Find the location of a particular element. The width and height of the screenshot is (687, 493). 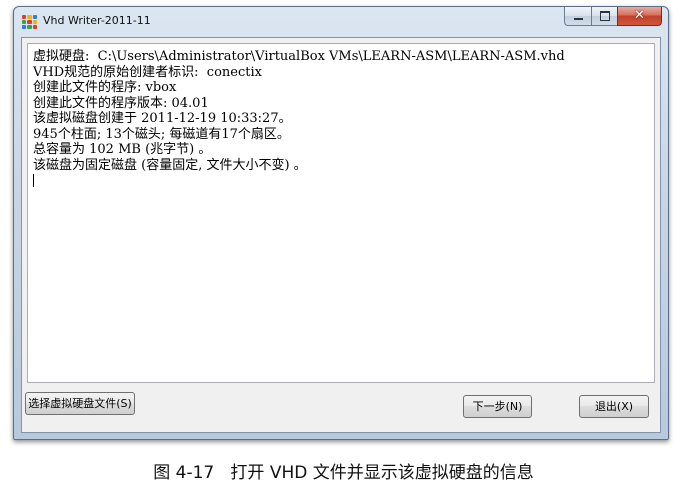

window-title: Vhd Writer-2011-11 is located at coordinates (97, 20).